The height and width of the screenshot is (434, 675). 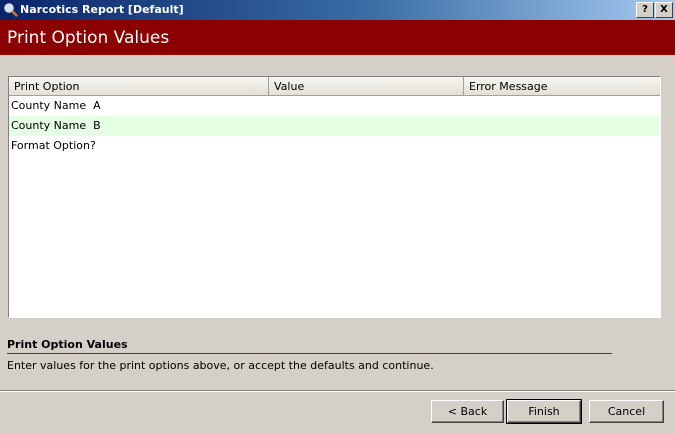 I want to click on column-header-value: Value, so click(x=366, y=86).